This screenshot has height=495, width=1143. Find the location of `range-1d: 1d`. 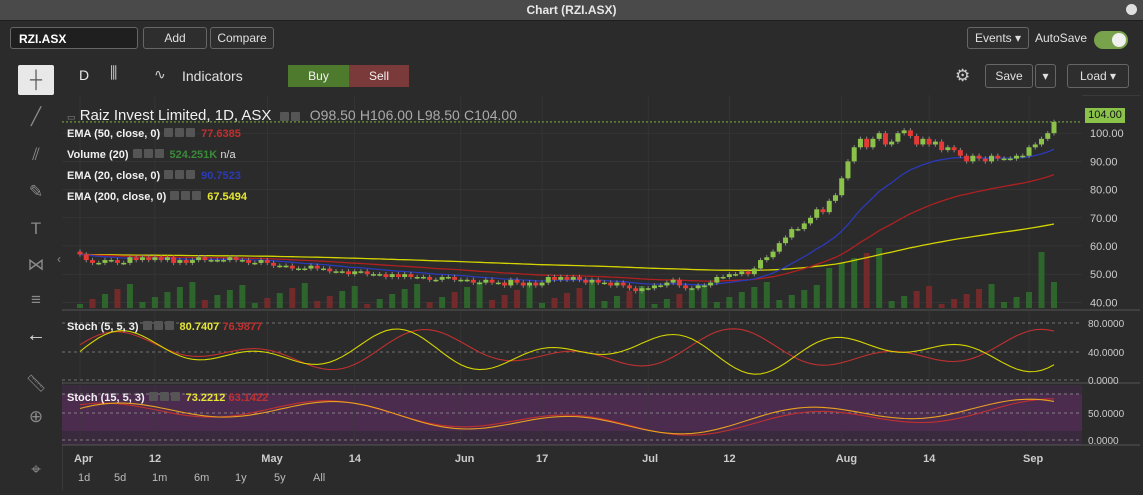

range-1d: 1d is located at coordinates (84, 478).